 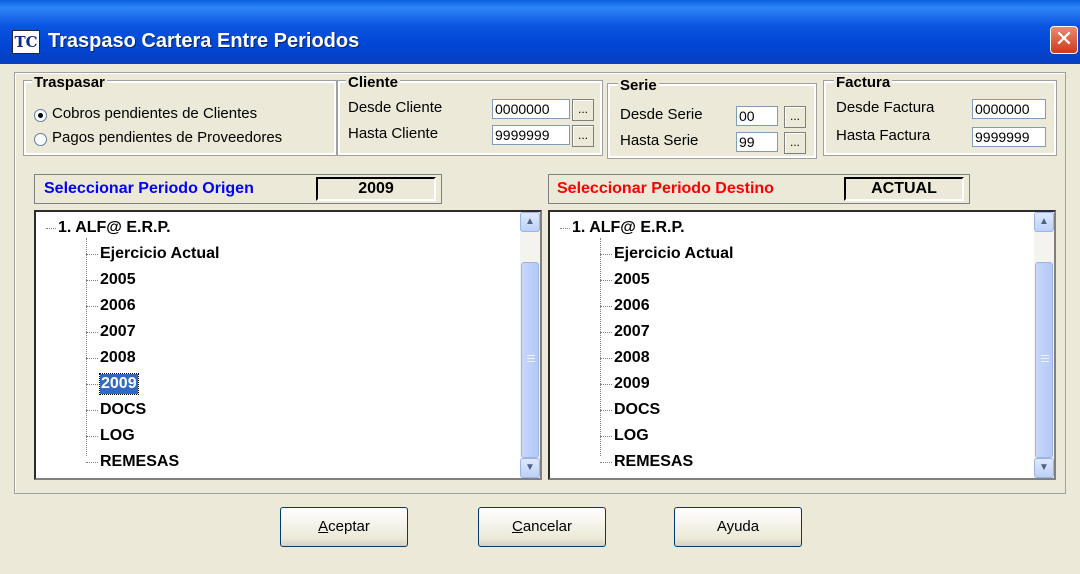 I want to click on radio-cobros-label: Cobros pendientes de Clientes, so click(x=154, y=113).